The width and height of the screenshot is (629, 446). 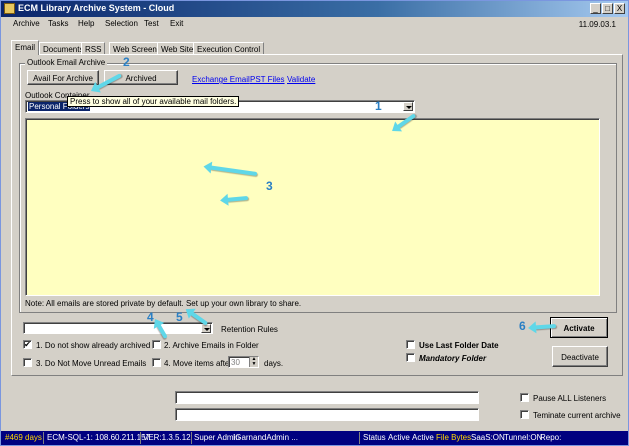 What do you see at coordinates (459, 345) in the screenshot?
I see `last-folder-date-label: Use Last Folder Date` at bounding box center [459, 345].